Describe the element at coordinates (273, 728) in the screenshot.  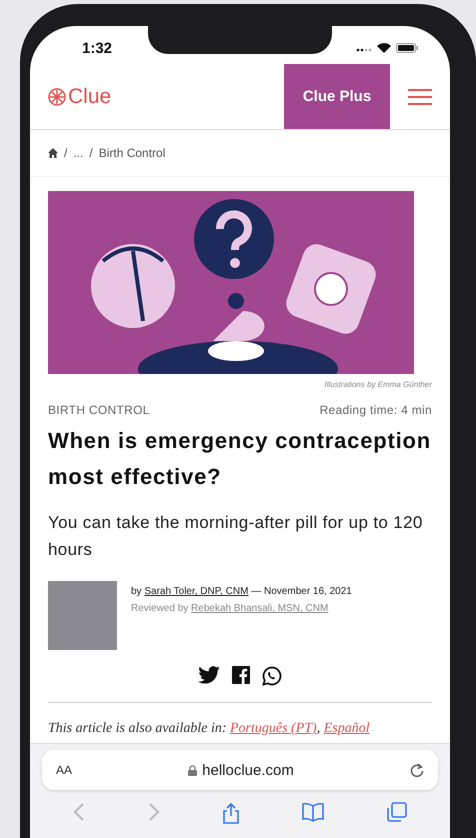
I see `language-link: Português (PT)` at that location.